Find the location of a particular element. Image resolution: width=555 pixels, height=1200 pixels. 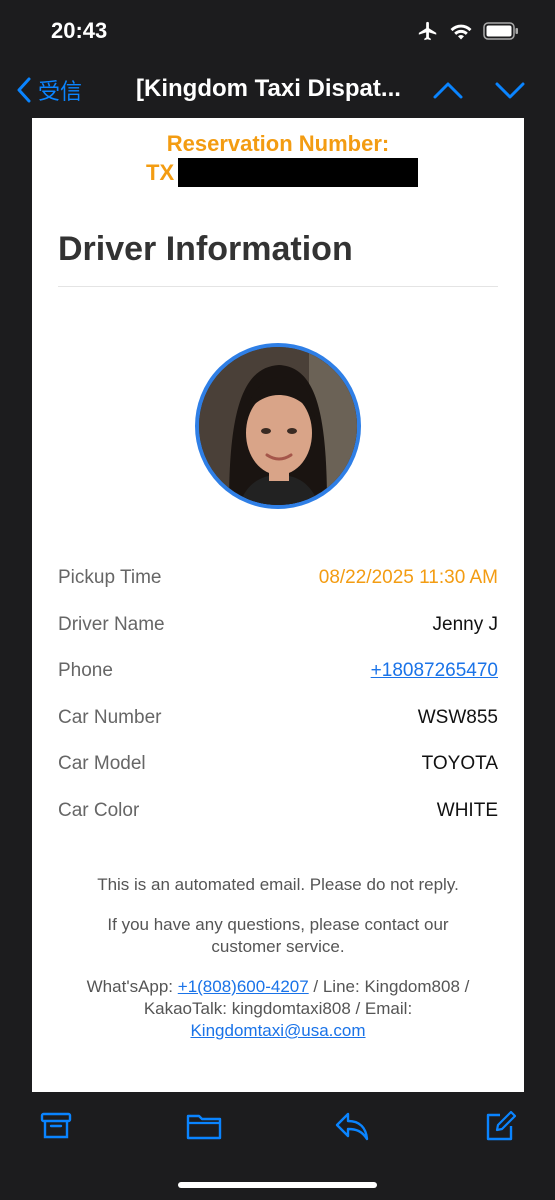

row-label: Driver Name is located at coordinates (111, 624).